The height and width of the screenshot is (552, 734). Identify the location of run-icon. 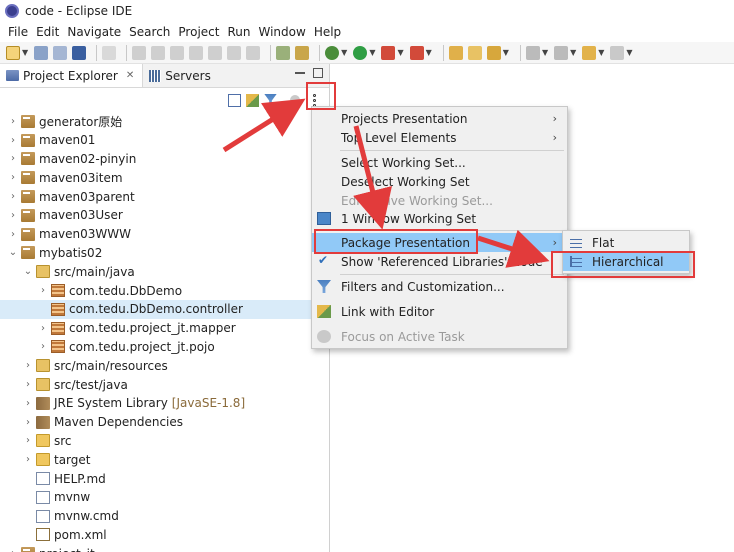
(360, 52).